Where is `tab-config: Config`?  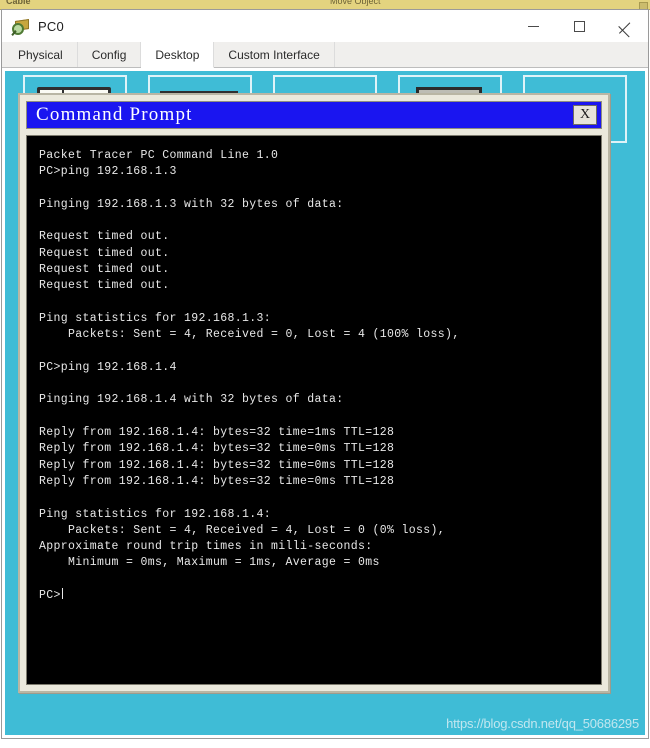 tab-config: Config is located at coordinates (109, 54).